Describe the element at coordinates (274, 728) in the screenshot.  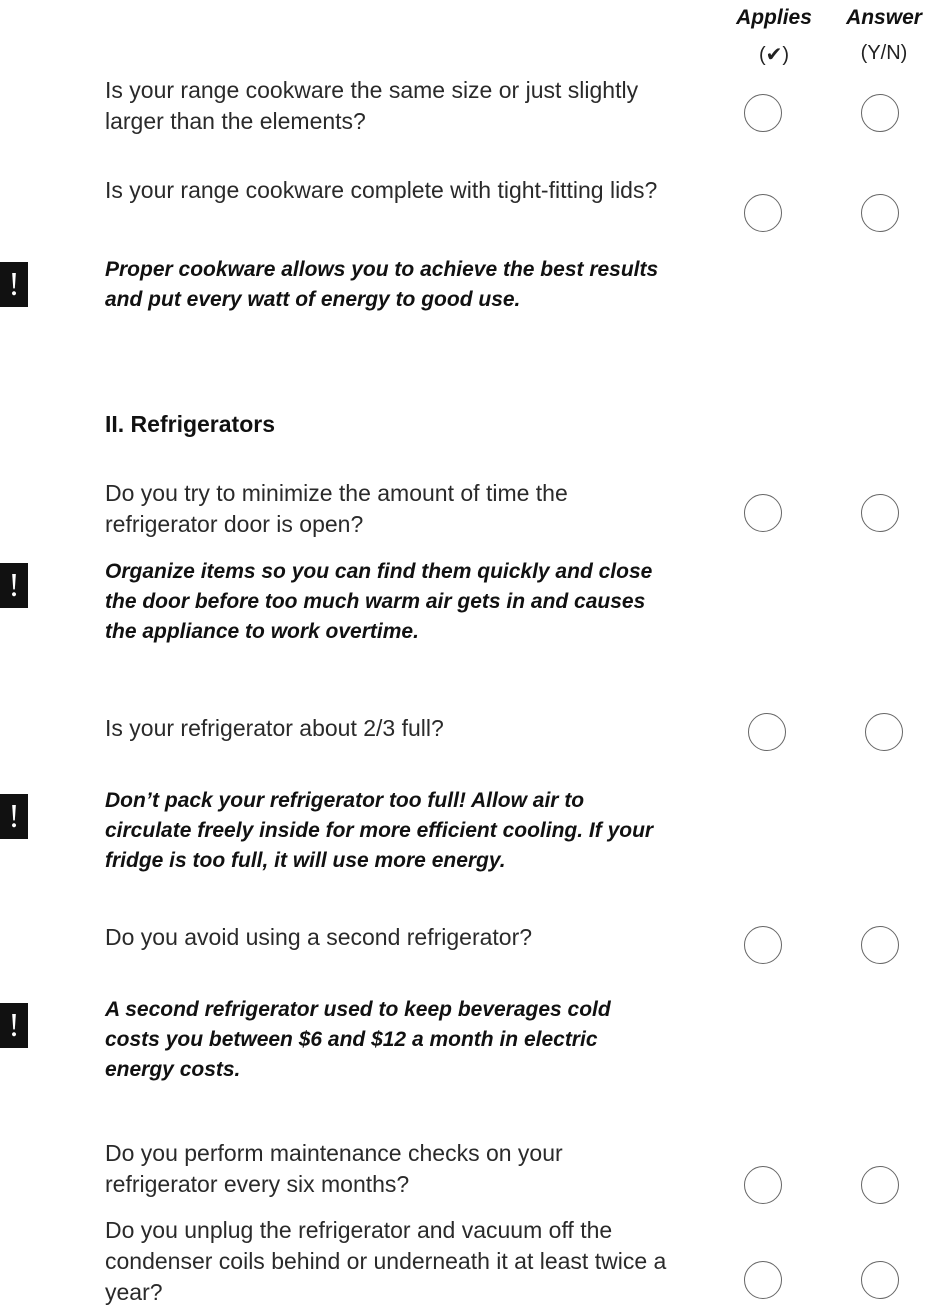
I see `question-text: Is your refrigerator about 2/3 full?` at that location.